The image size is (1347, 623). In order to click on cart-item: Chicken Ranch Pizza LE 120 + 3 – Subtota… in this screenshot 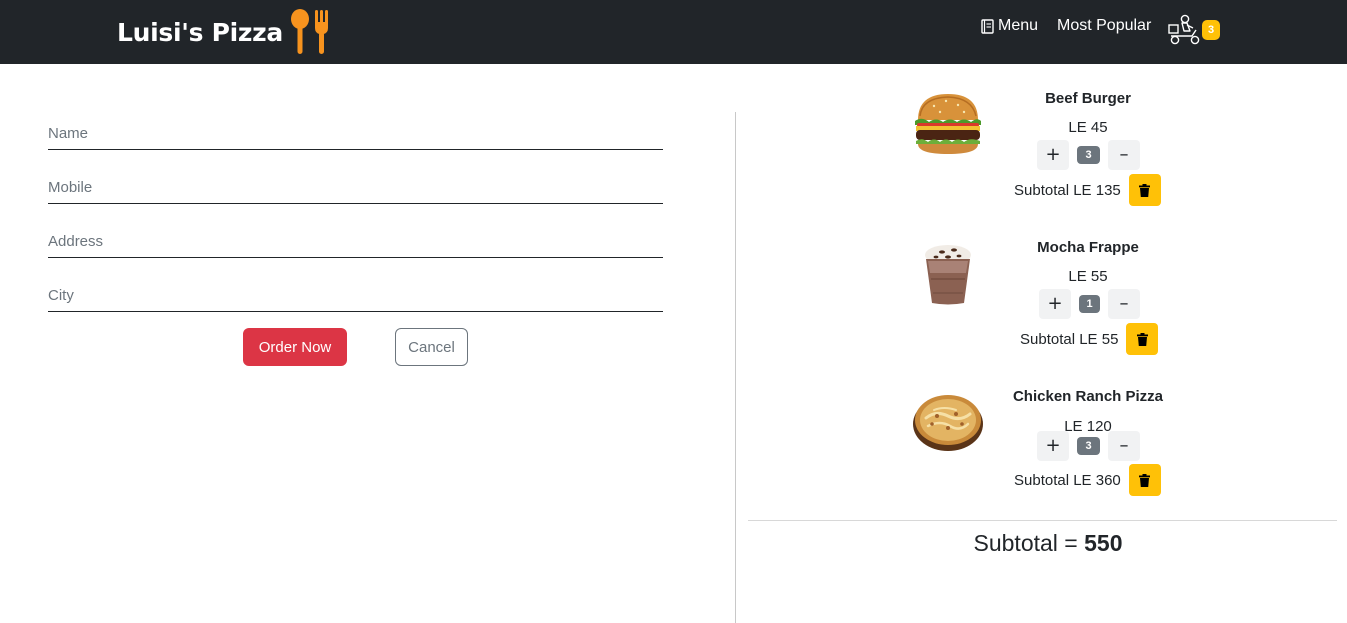, I will do `click(1050, 440)`.